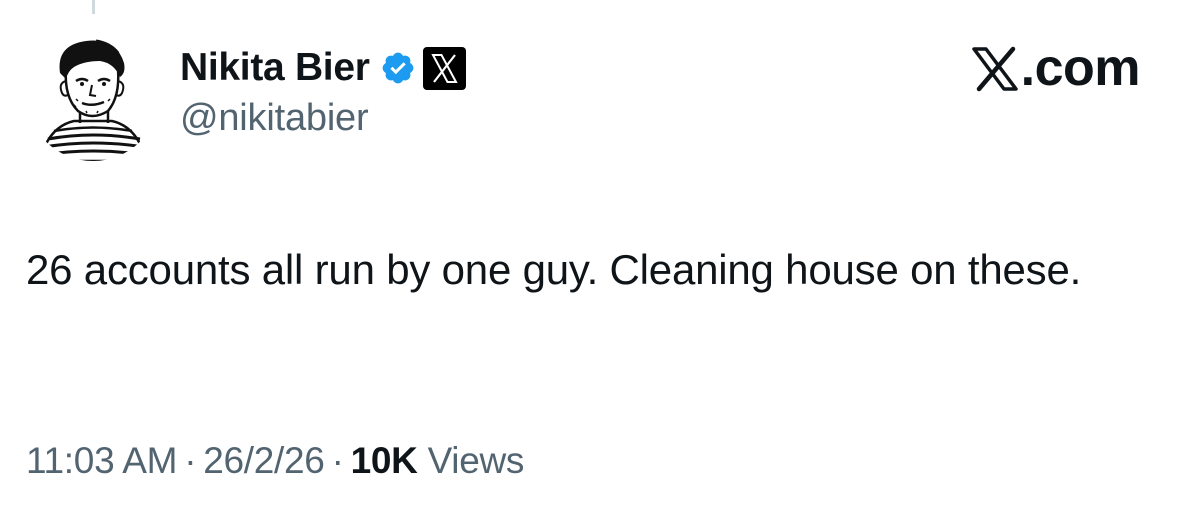 The image size is (1200, 512). Describe the element at coordinates (264, 460) in the screenshot. I see `tweet-date: 26/2/26` at that location.